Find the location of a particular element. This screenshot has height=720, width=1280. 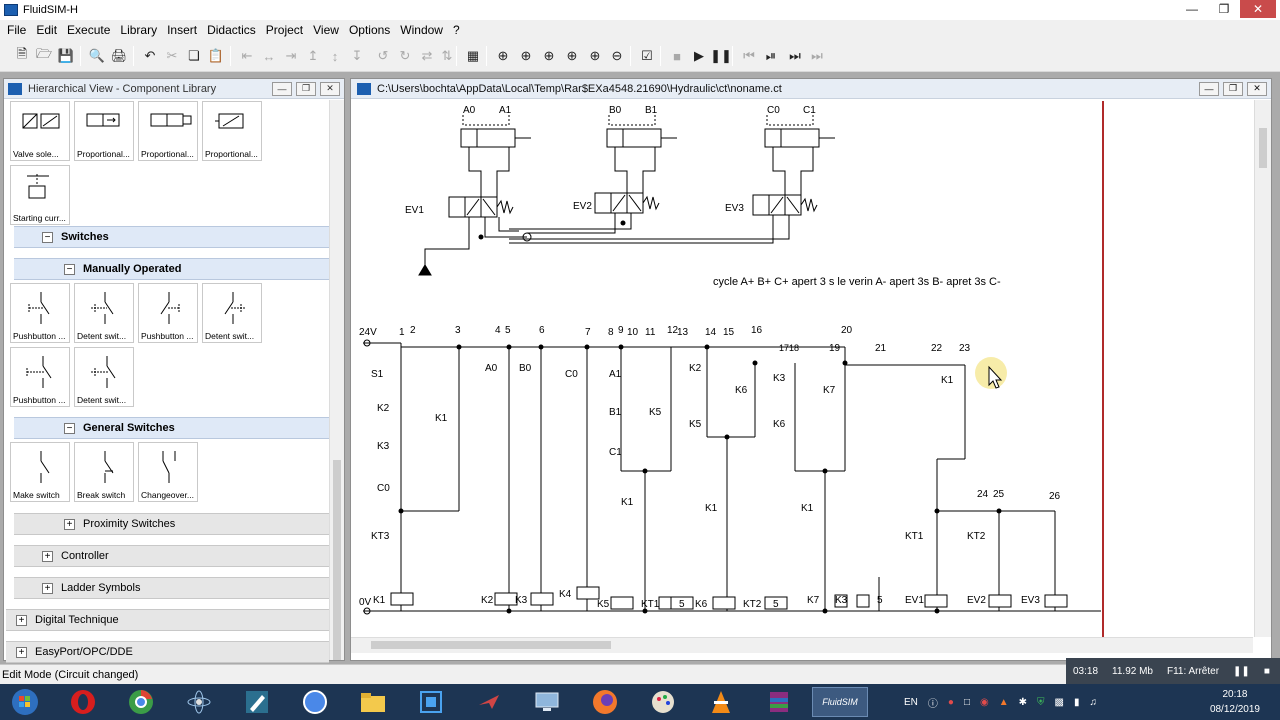

taskbar-winrar is located at coordinates (779, 702).